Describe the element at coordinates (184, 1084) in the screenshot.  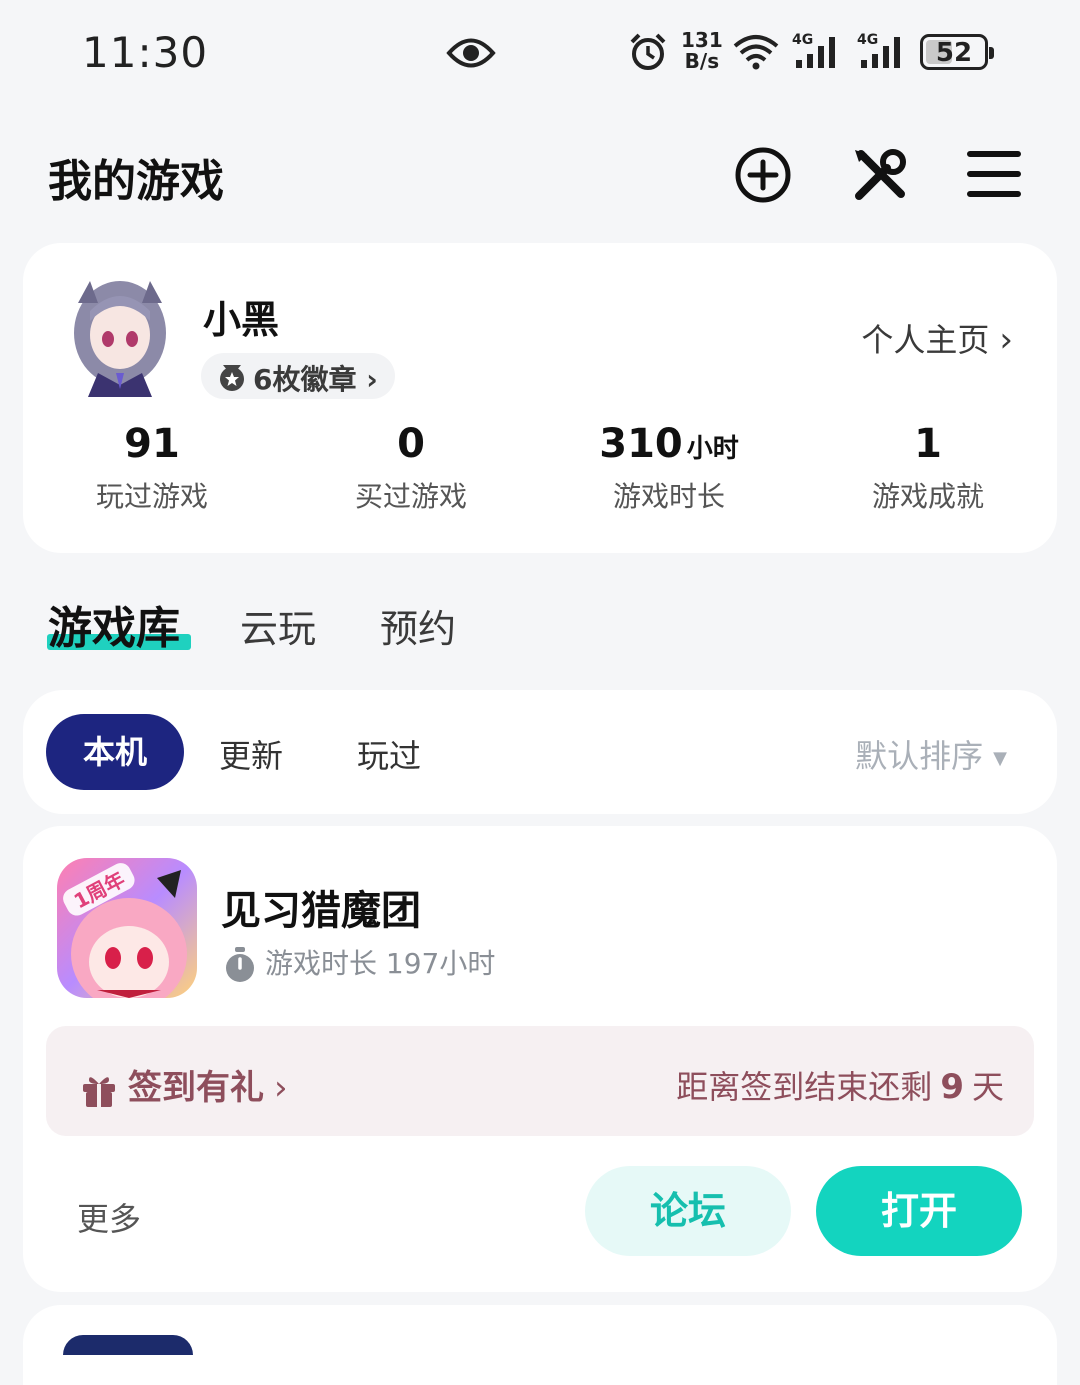
I see `checkin-label: 签到有礼 ›` at that location.